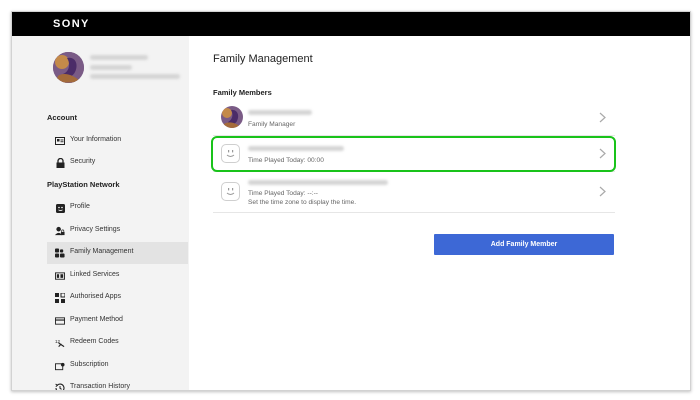 The height and width of the screenshot is (400, 700). What do you see at coordinates (60, 343) in the screenshot?
I see `redeem-icon: 12` at bounding box center [60, 343].